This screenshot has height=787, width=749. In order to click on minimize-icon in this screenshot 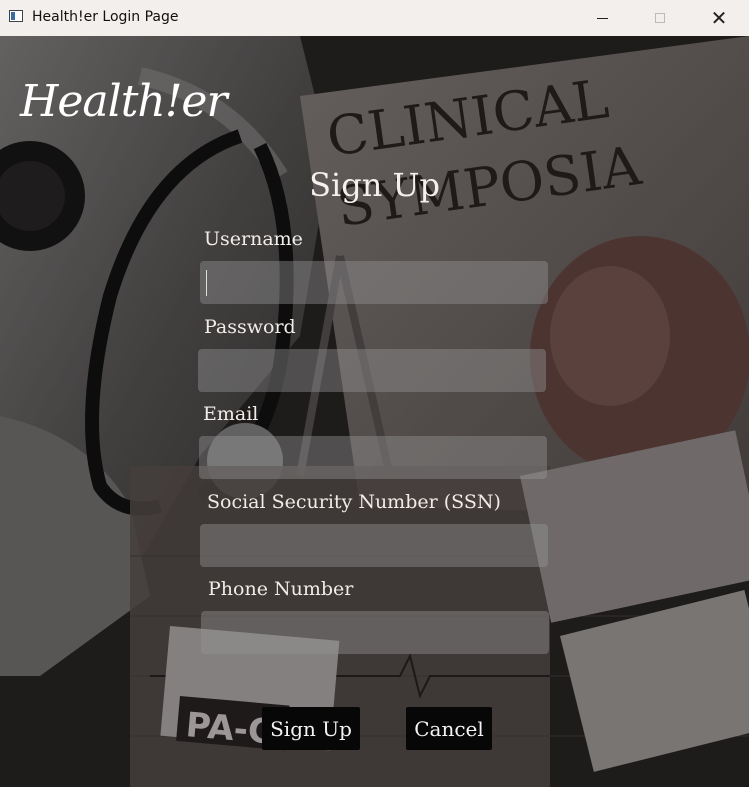, I will do `click(602, 18)`.